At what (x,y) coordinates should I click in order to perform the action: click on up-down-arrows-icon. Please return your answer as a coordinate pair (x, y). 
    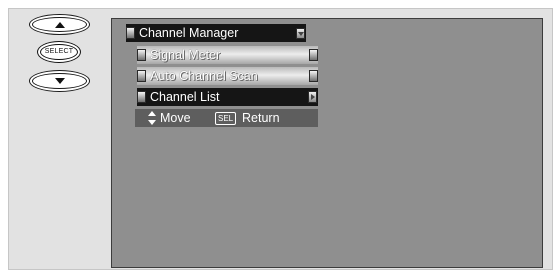
    Looking at the image, I should click on (152, 118).